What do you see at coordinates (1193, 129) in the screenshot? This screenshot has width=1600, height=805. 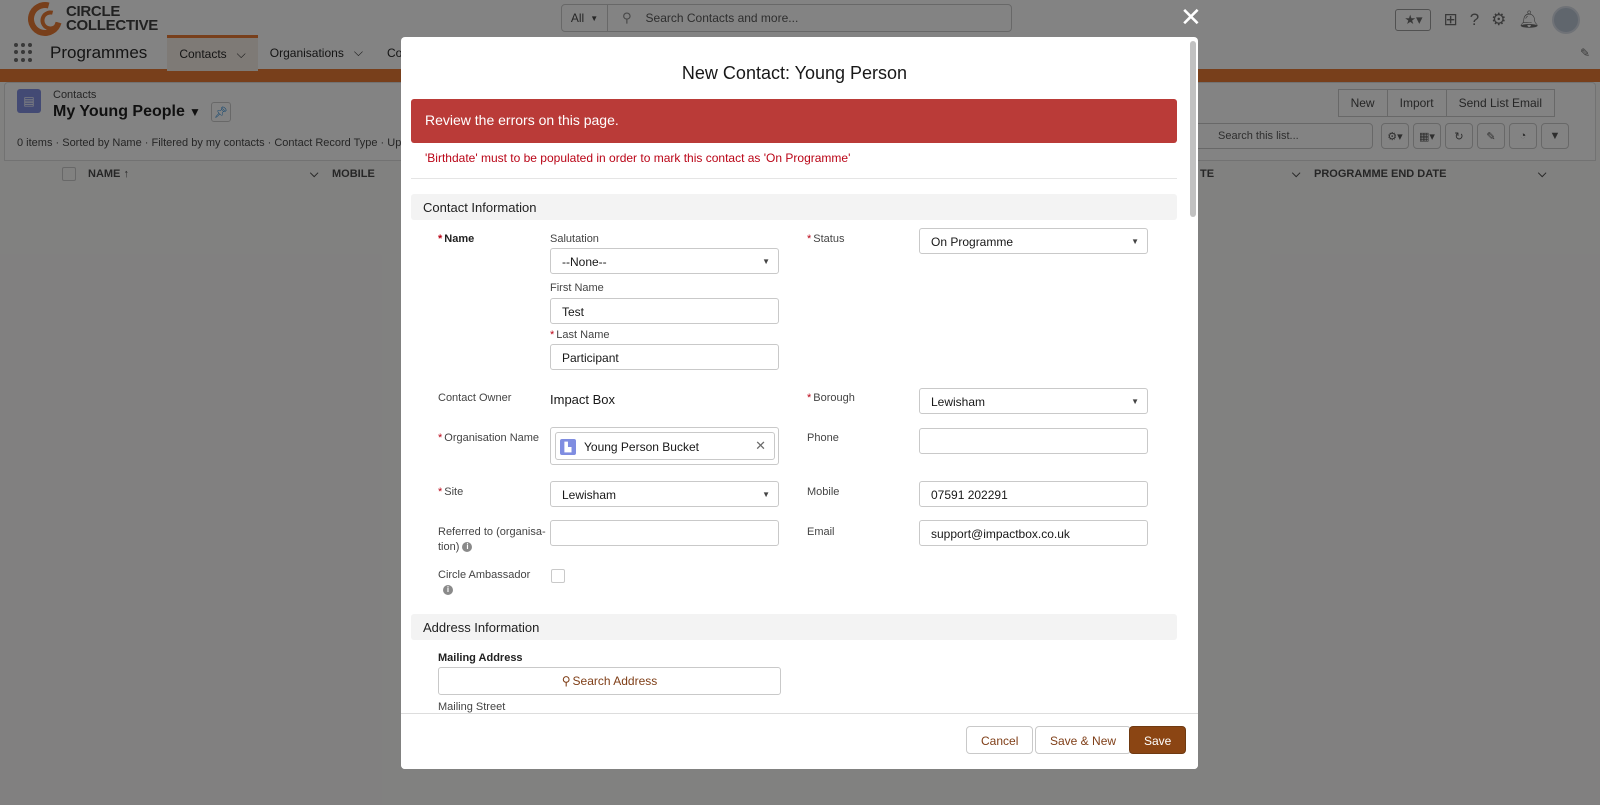 I see `scrollbar-thumb` at bounding box center [1193, 129].